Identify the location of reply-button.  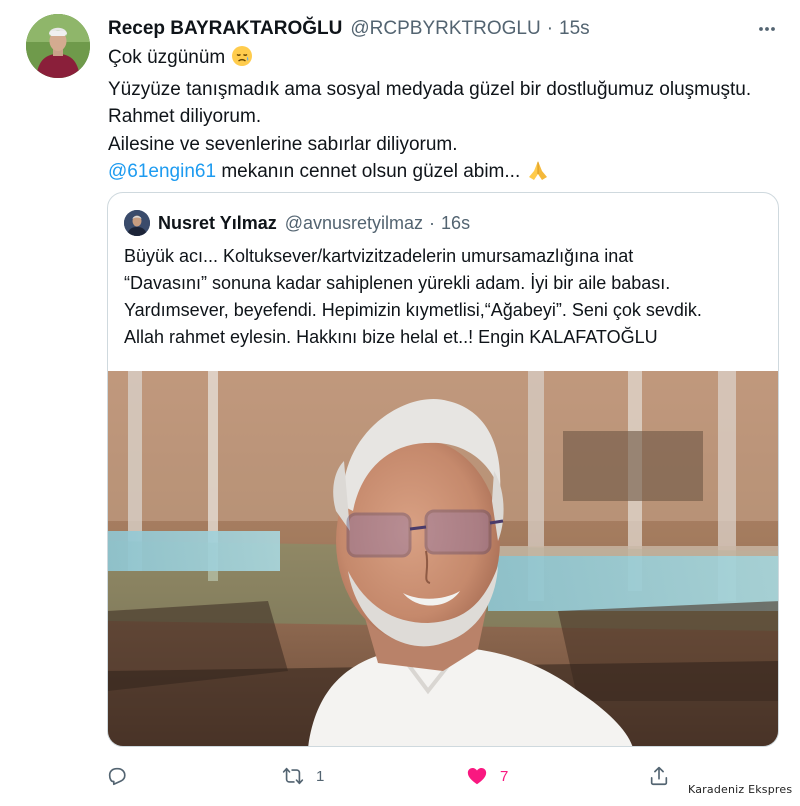
(117, 776).